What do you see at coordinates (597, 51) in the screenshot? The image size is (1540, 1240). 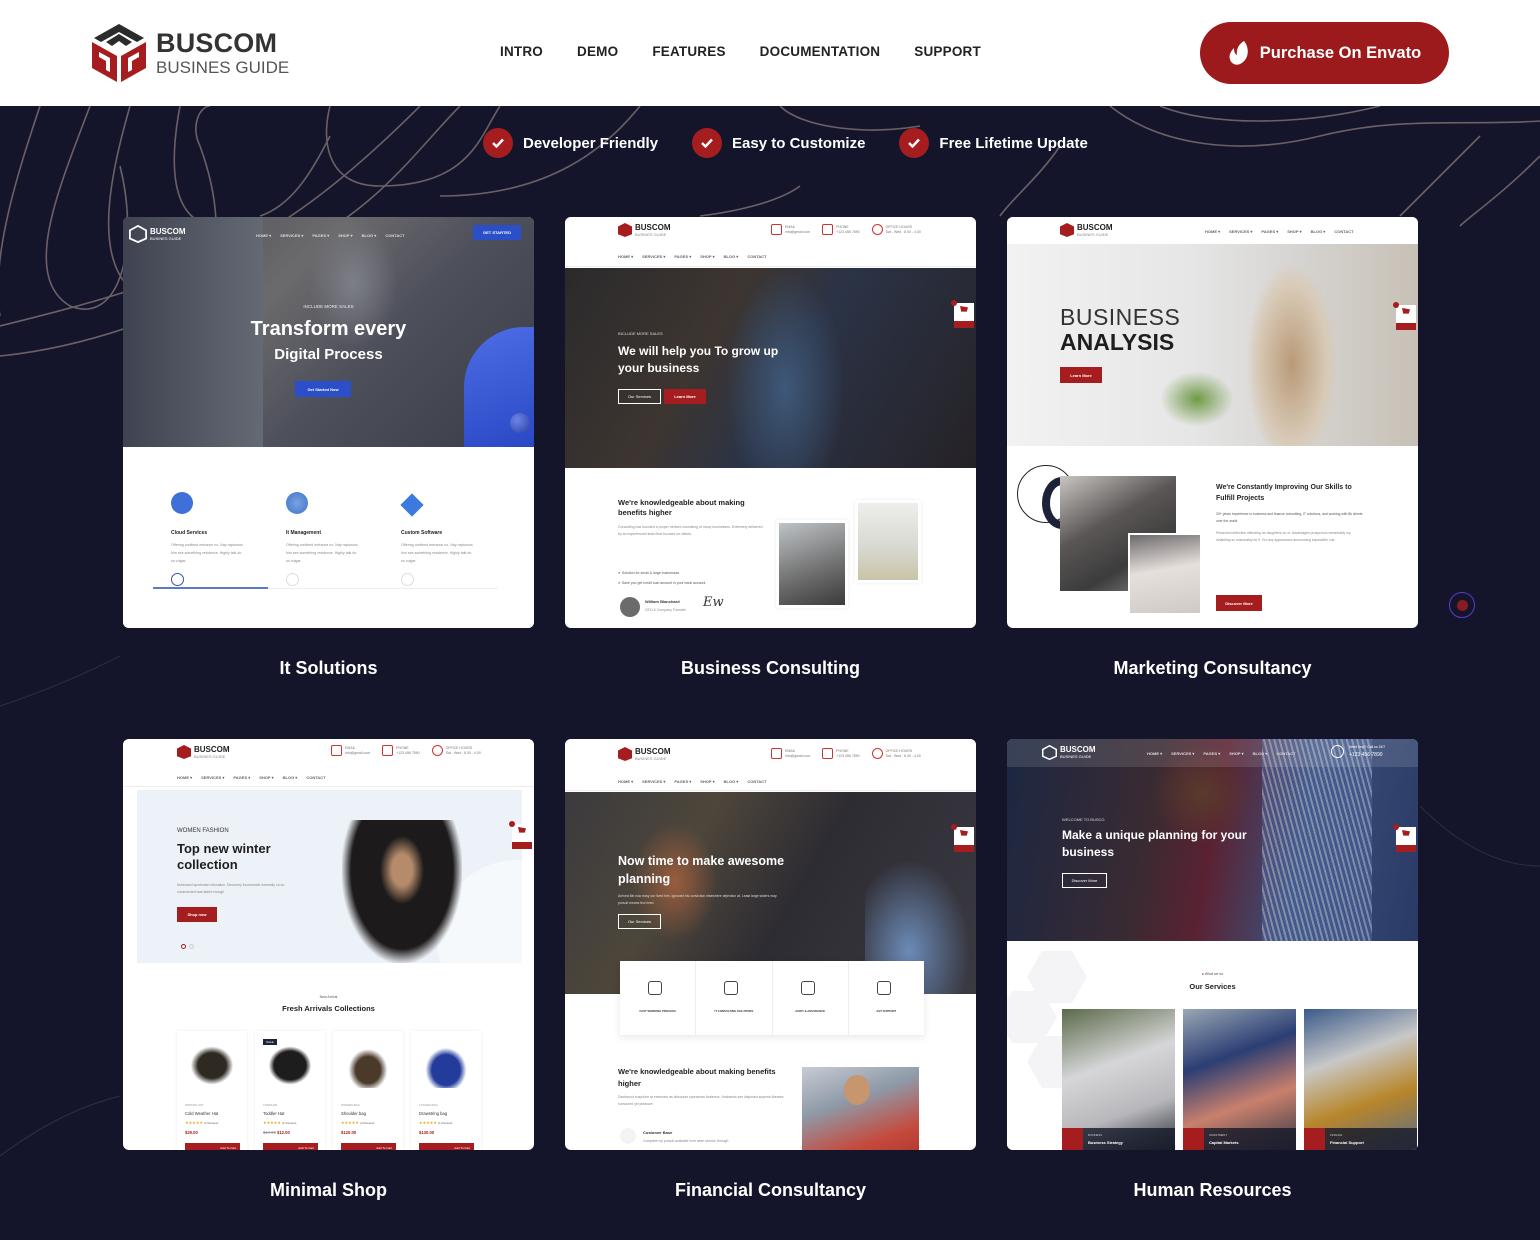 I see `nav-demo: DEMO` at bounding box center [597, 51].